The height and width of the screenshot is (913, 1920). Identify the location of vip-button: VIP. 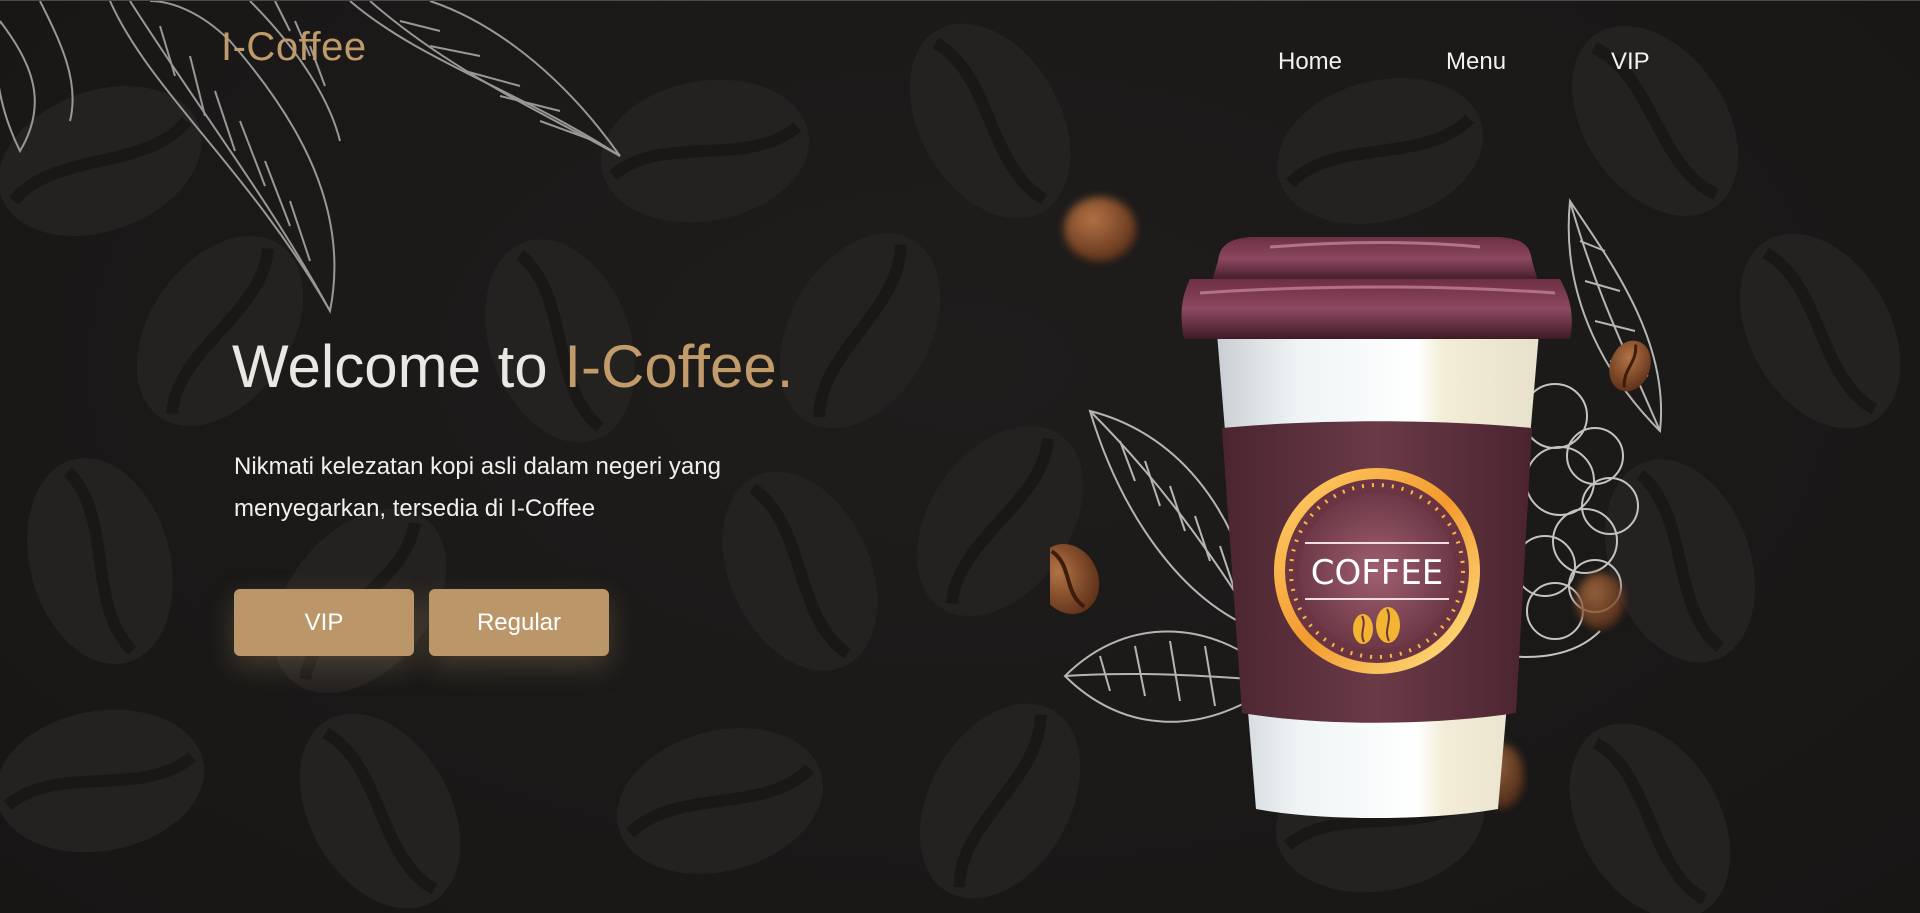
(324, 622).